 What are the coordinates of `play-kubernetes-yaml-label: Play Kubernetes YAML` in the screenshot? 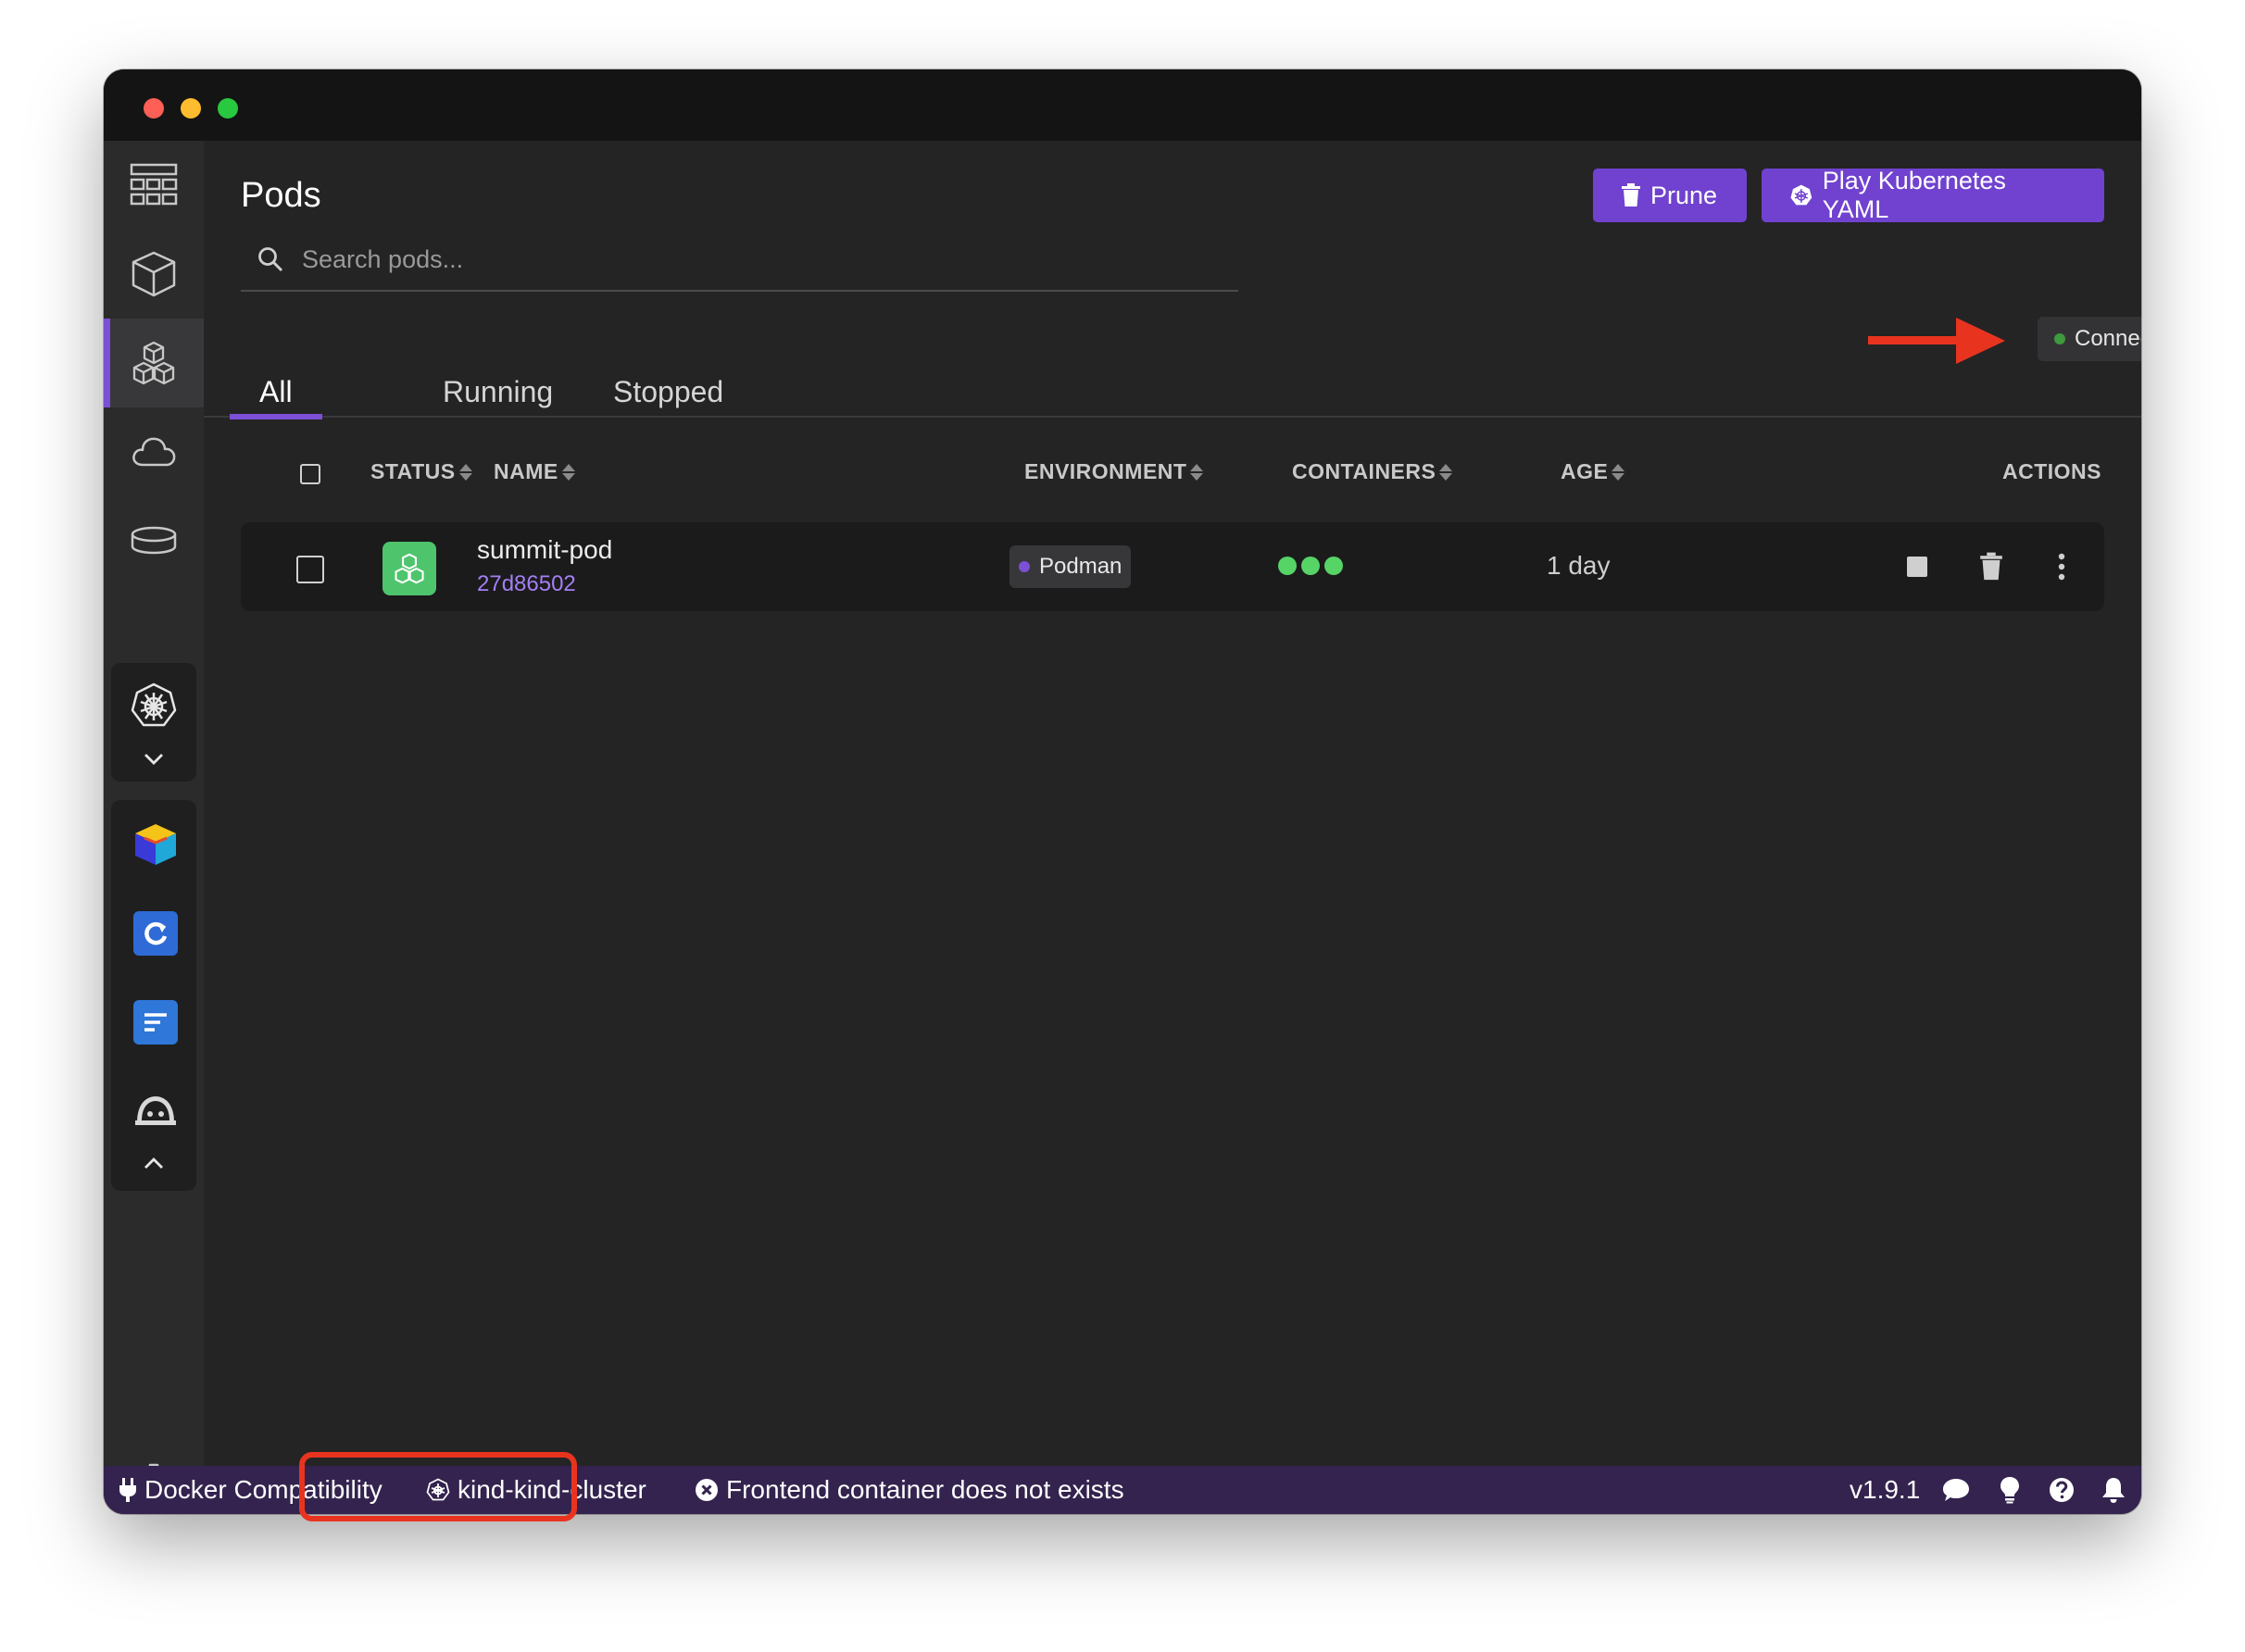 It's located at (1914, 195).